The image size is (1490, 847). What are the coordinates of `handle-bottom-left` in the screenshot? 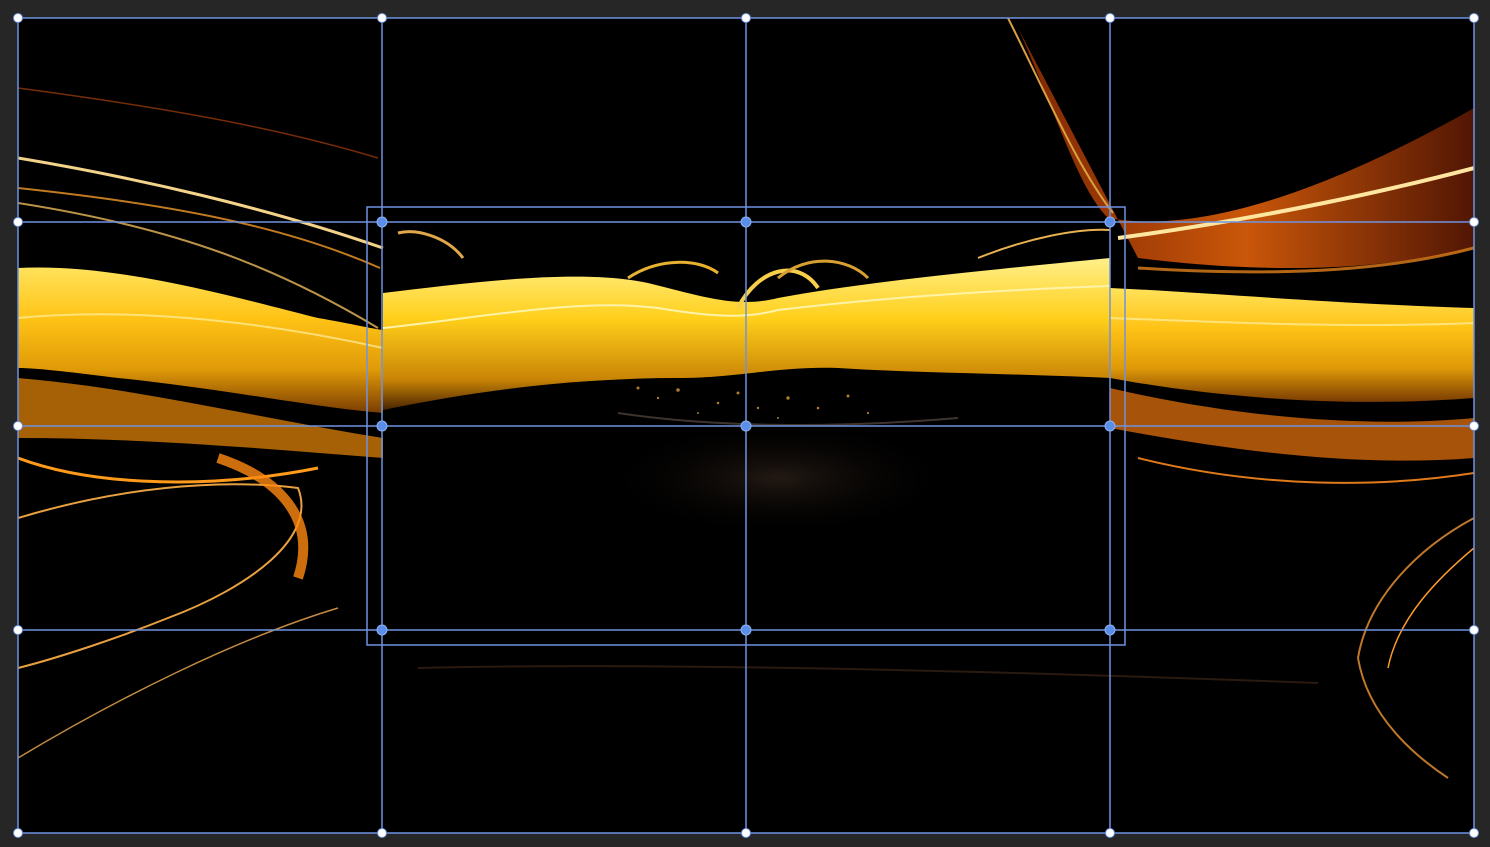 It's located at (382, 630).